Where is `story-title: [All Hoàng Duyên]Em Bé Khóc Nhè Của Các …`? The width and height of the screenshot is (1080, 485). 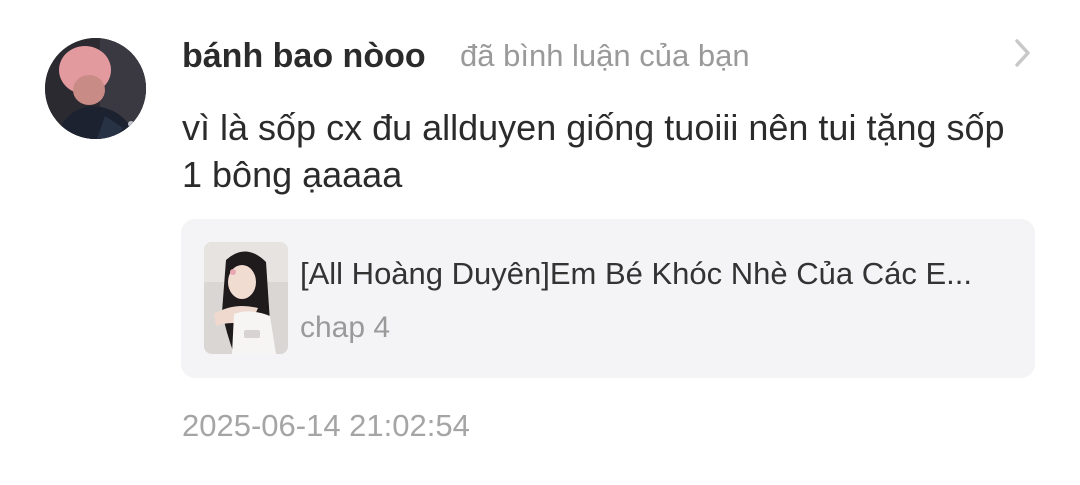
story-title: [All Hoàng Duyên]Em Bé Khóc Nhè Của Các … is located at coordinates (636, 273).